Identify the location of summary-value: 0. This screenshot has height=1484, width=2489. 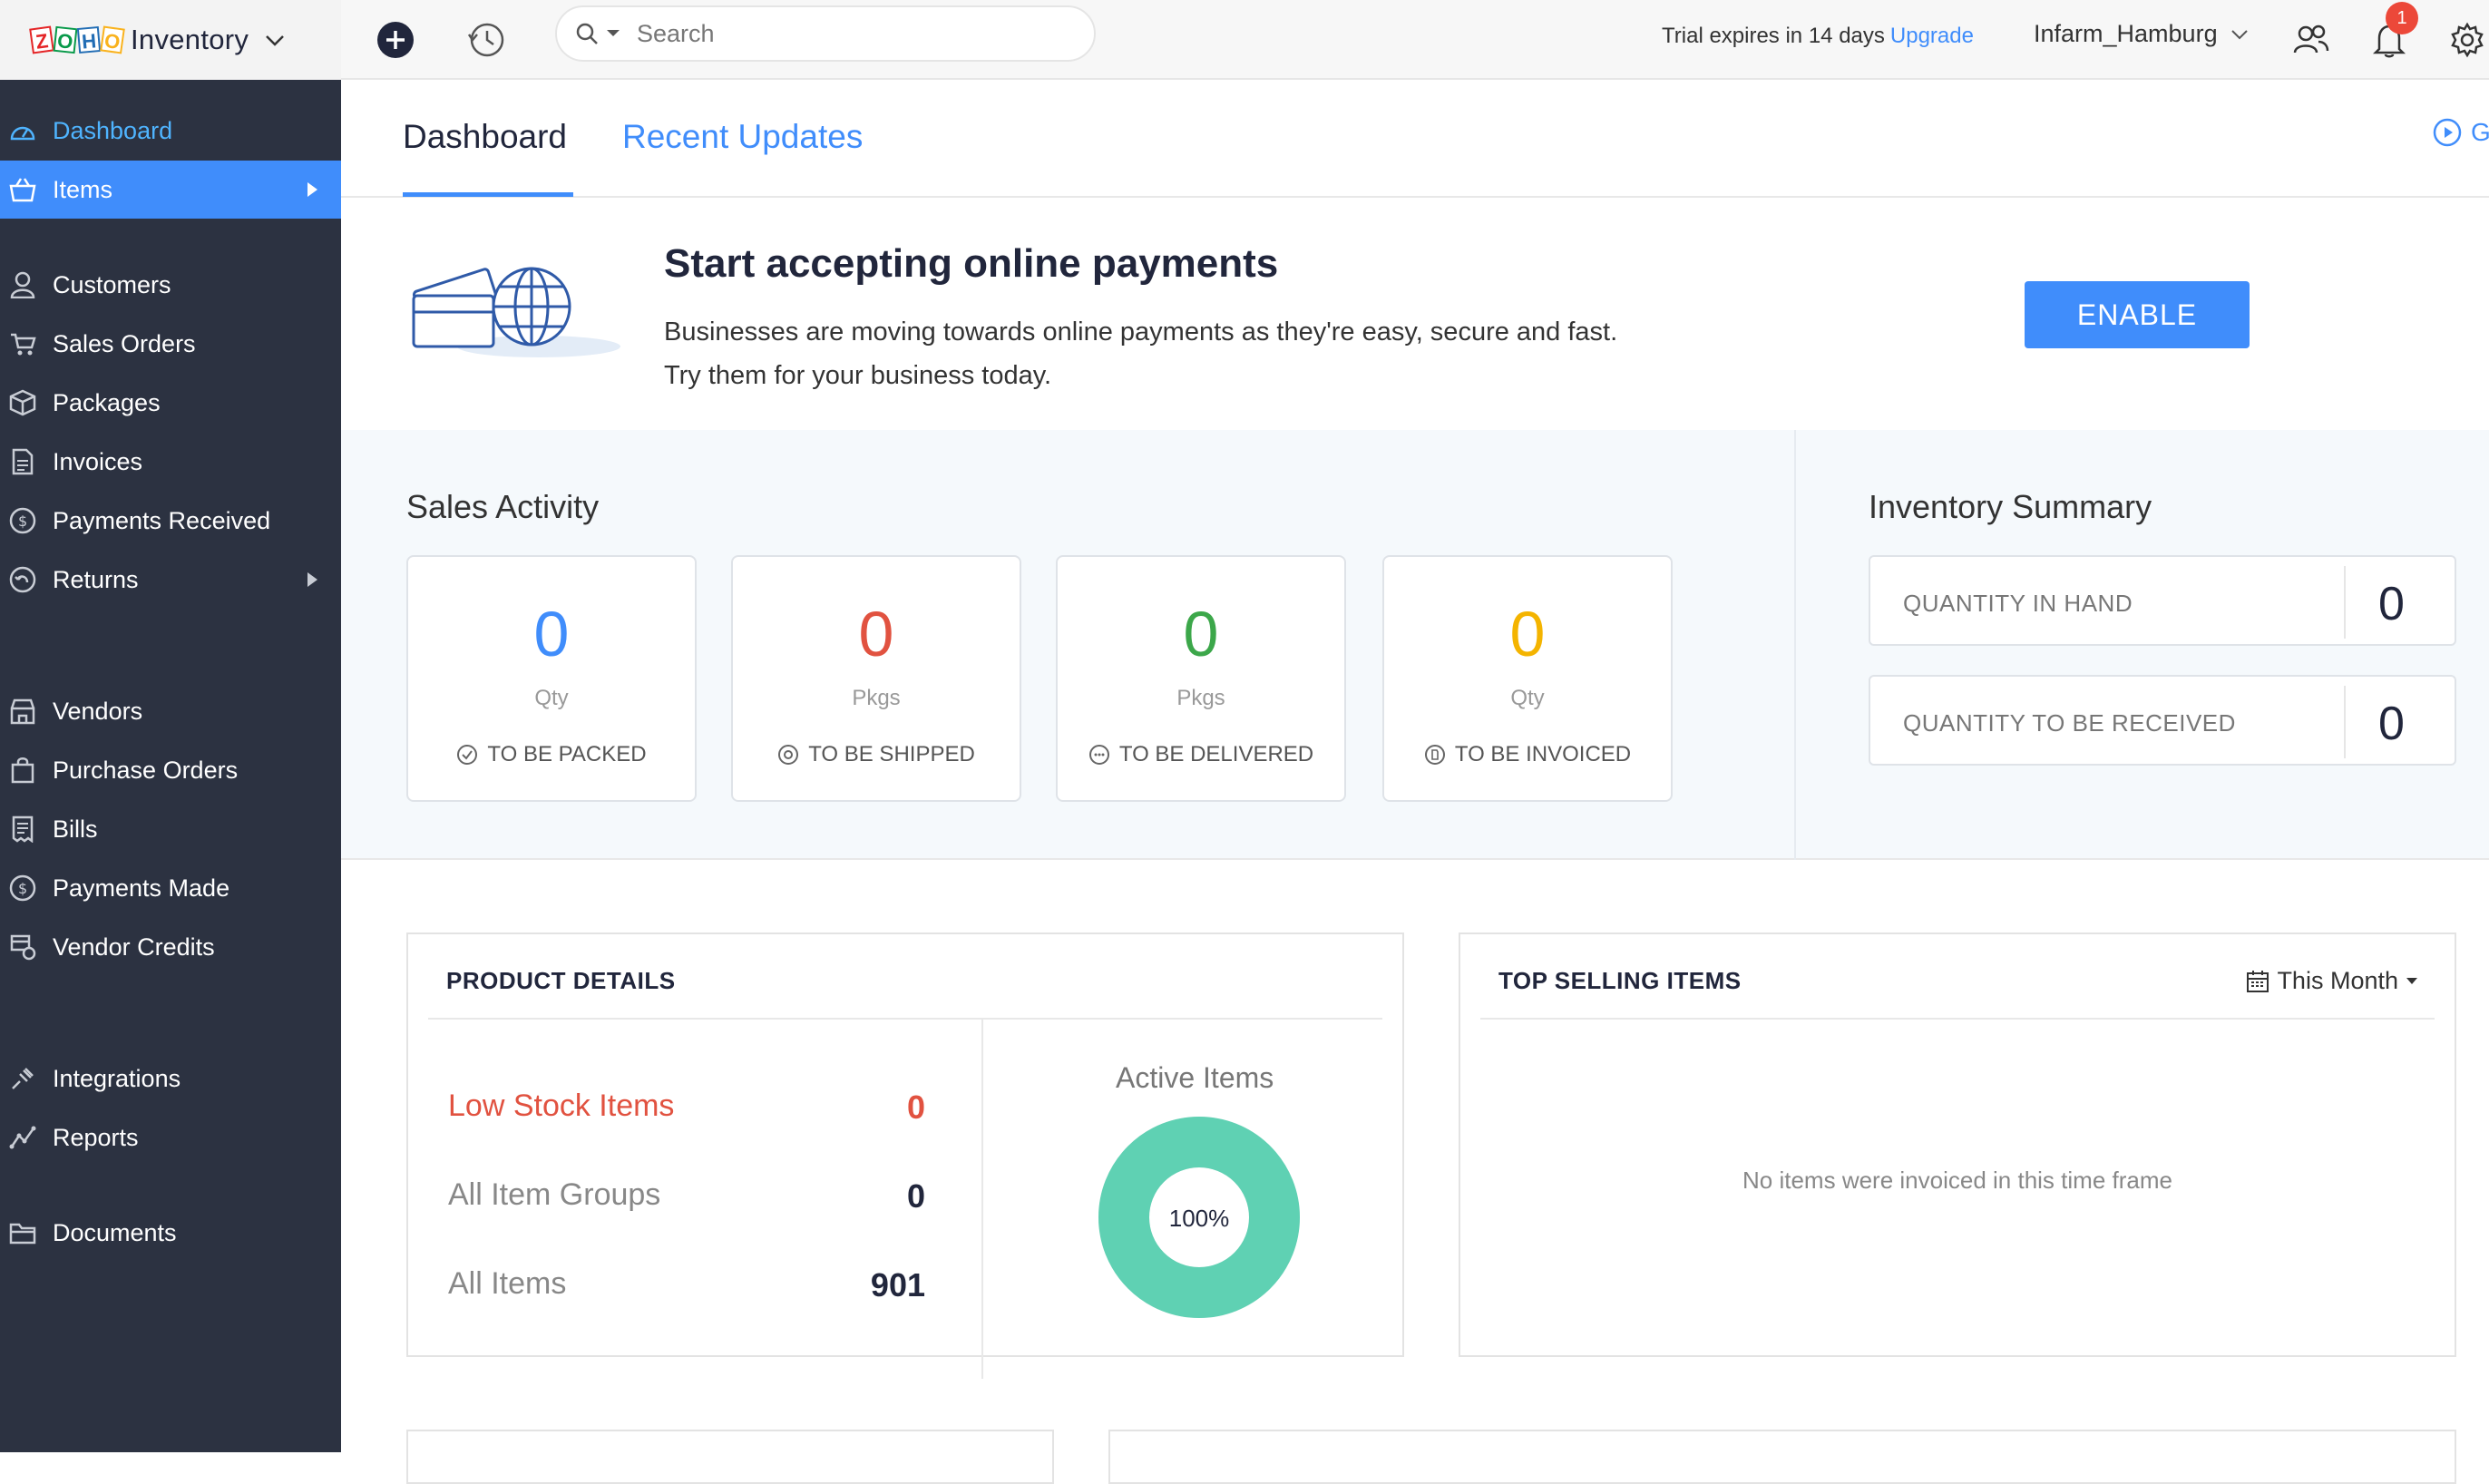
(2391, 724).